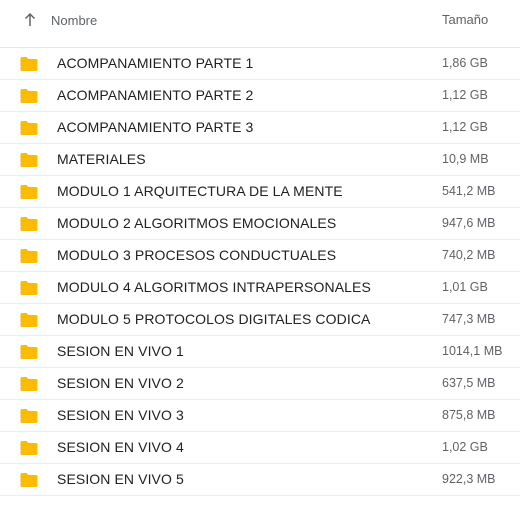 Image resolution: width=520 pixels, height=508 pixels. I want to click on folder-size: 740,2 MB, so click(469, 255).